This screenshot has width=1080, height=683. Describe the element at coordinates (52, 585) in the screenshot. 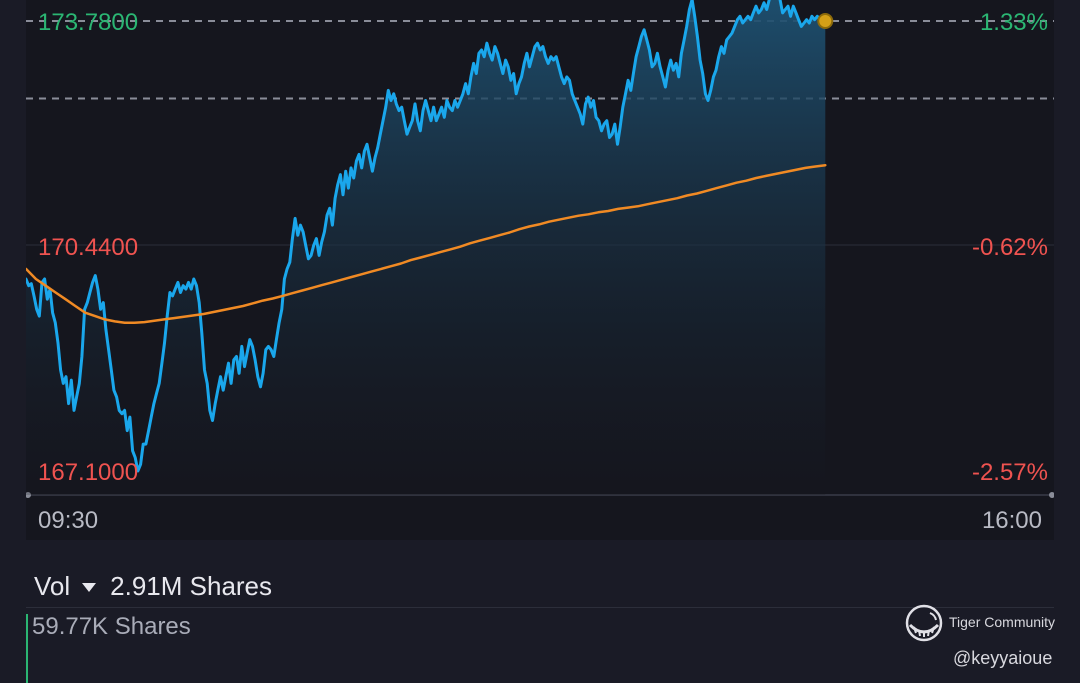

I see `volume-label: Vol` at that location.